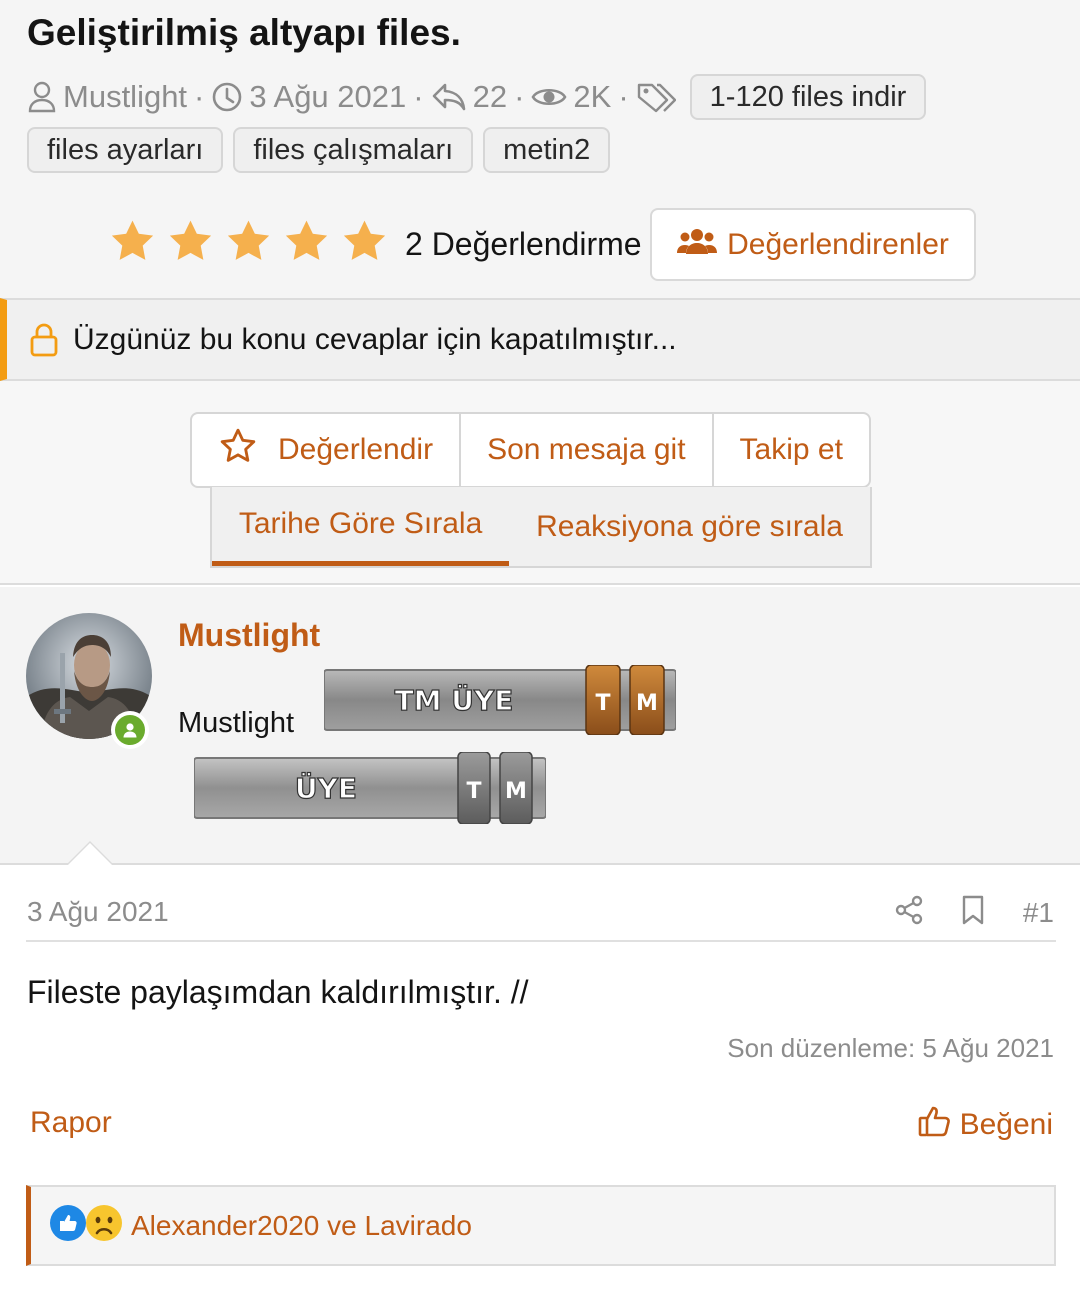 This screenshot has height=1295, width=1080. What do you see at coordinates (68, 1225) in the screenshot?
I see `like-reaction-icon` at bounding box center [68, 1225].